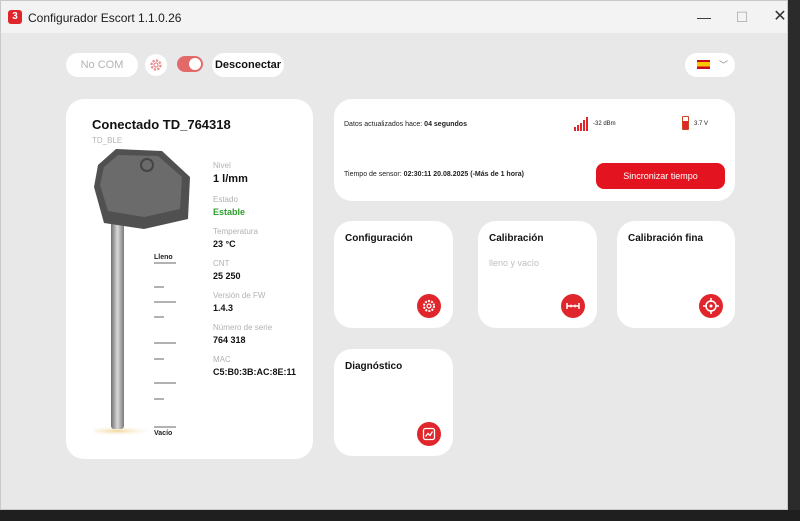 The height and width of the screenshot is (521, 800). Describe the element at coordinates (163, 433) in the screenshot. I see `scale-label-empty: Vacío` at that location.